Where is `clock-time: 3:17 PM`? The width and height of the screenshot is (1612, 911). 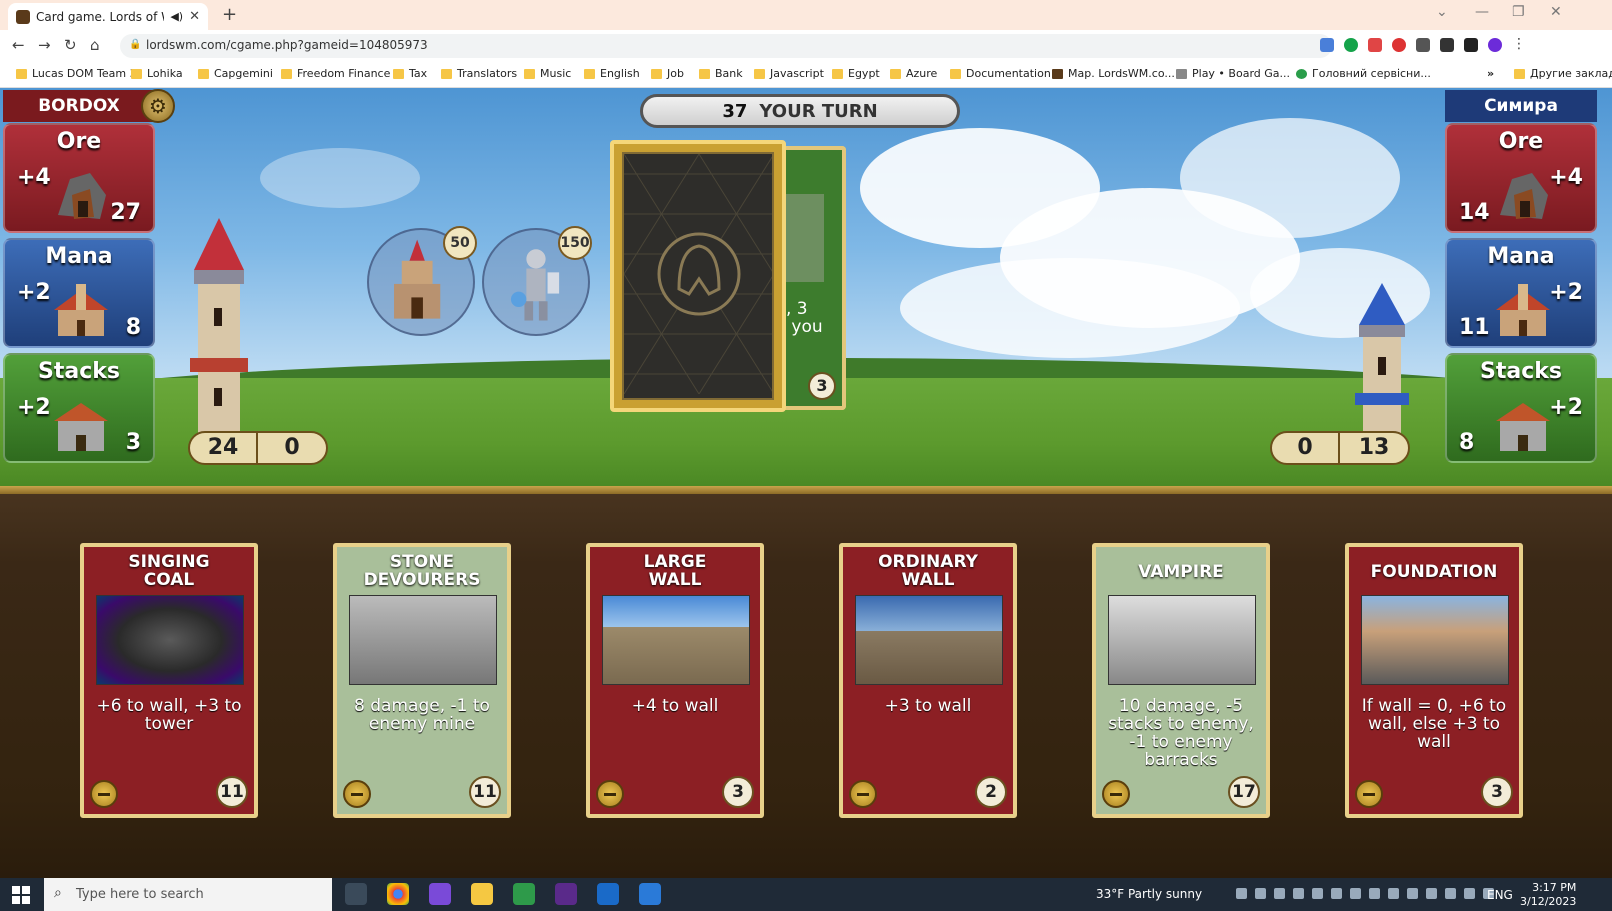 clock-time: 3:17 PM is located at coordinates (1554, 887).